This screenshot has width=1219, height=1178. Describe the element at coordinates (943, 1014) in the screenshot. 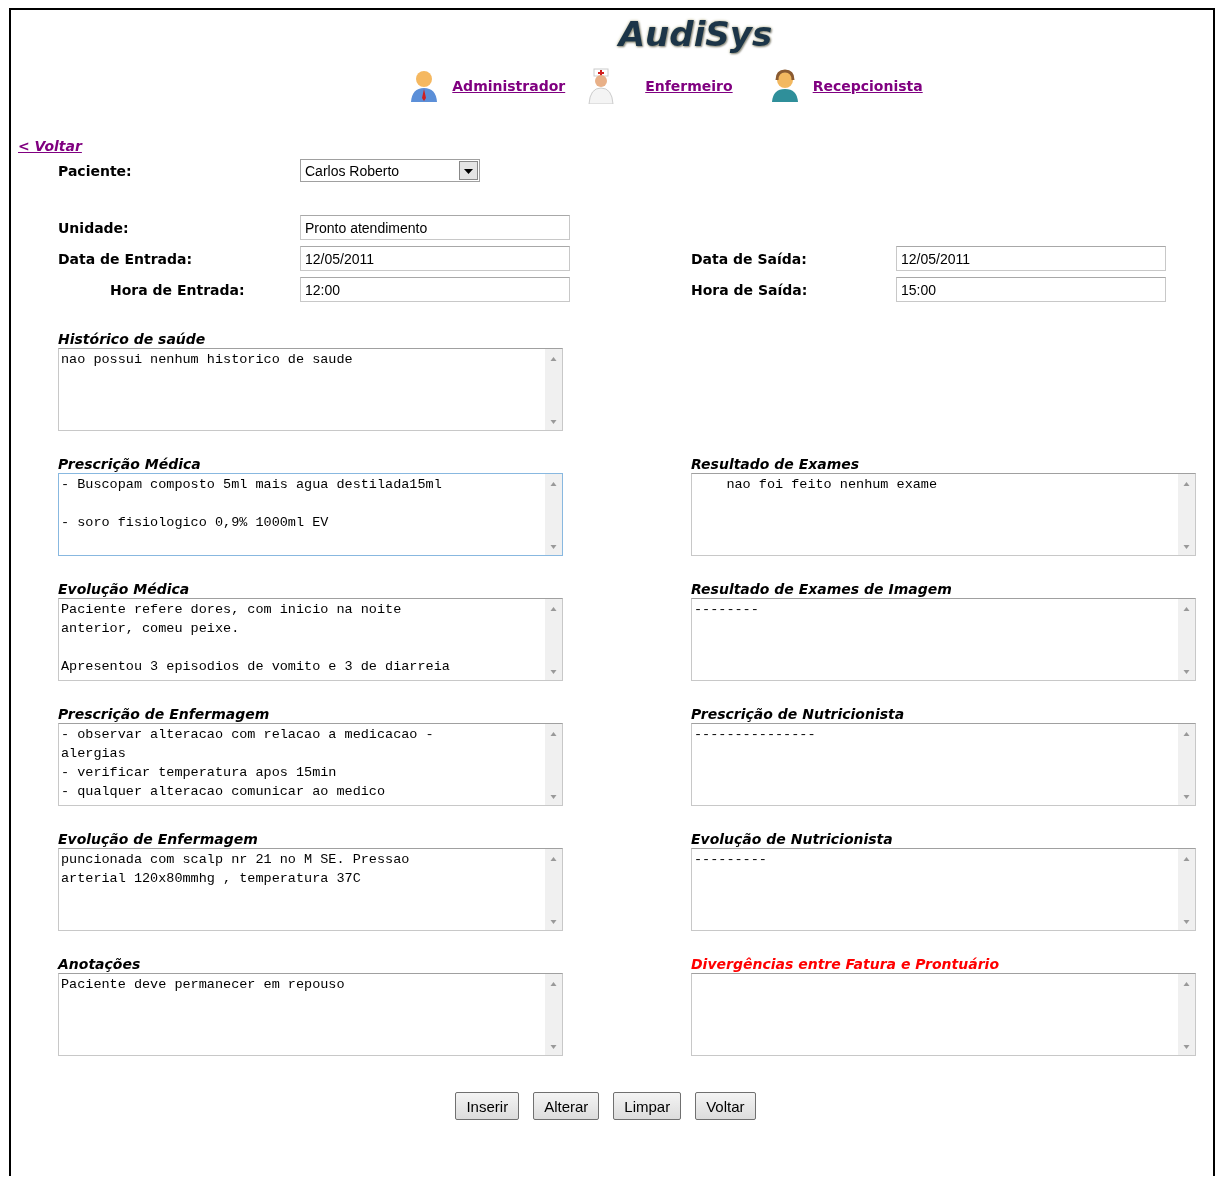

I see `text-area` at that location.